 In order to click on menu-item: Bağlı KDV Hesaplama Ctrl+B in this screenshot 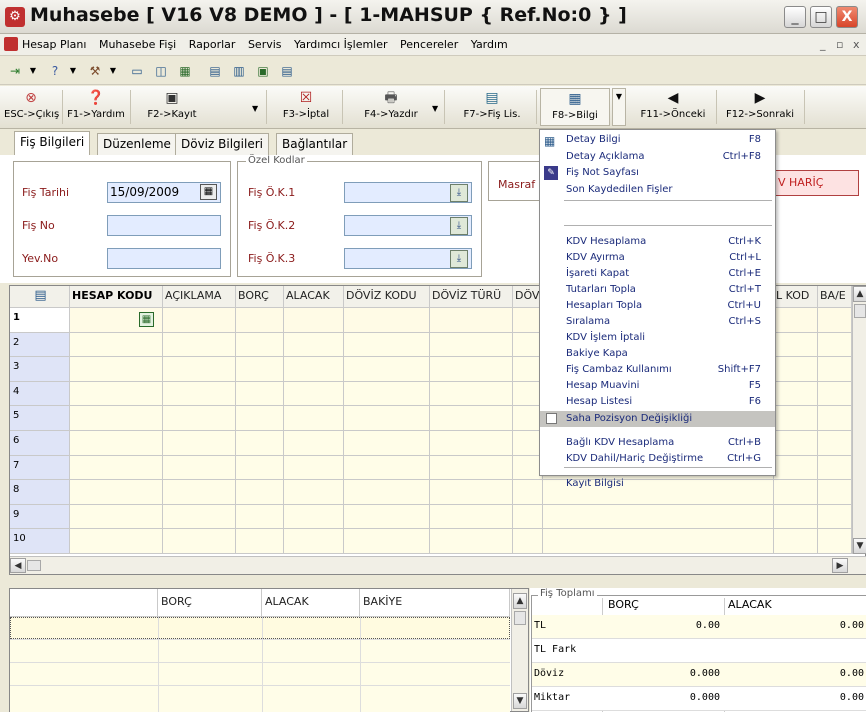, I will do `click(657, 443)`.